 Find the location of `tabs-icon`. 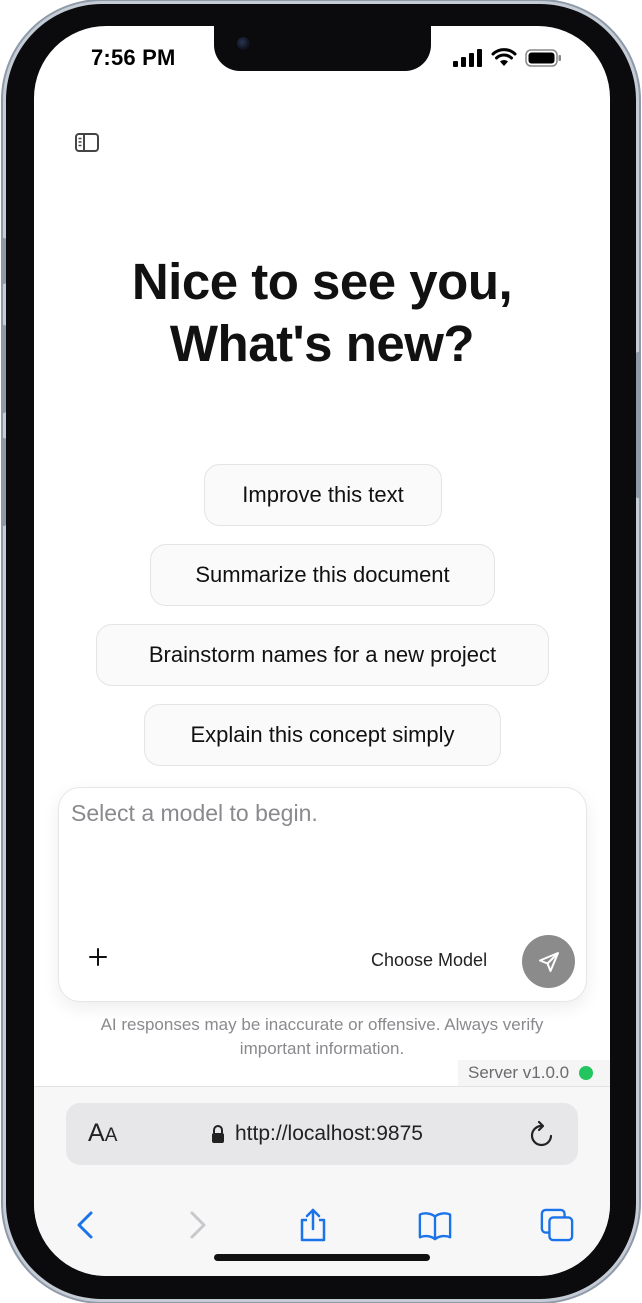

tabs-icon is located at coordinates (557, 1225).